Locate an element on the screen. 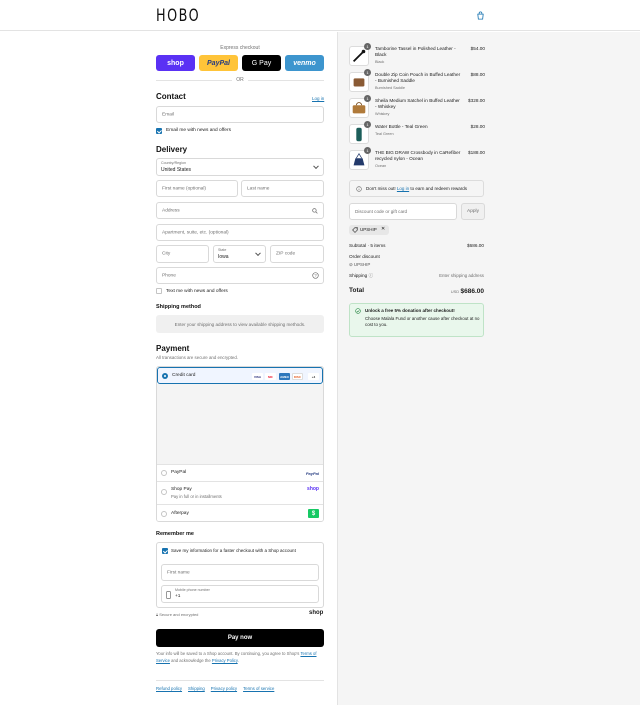  rewards-pre: Don't miss out! is located at coordinates (381, 188).